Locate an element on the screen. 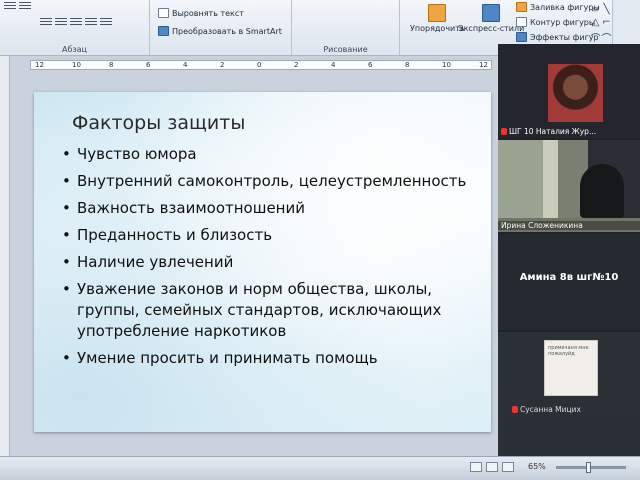 This screenshot has width=640, height=480. participant-video-note: примечаня мне пожалуйд is located at coordinates (571, 368).